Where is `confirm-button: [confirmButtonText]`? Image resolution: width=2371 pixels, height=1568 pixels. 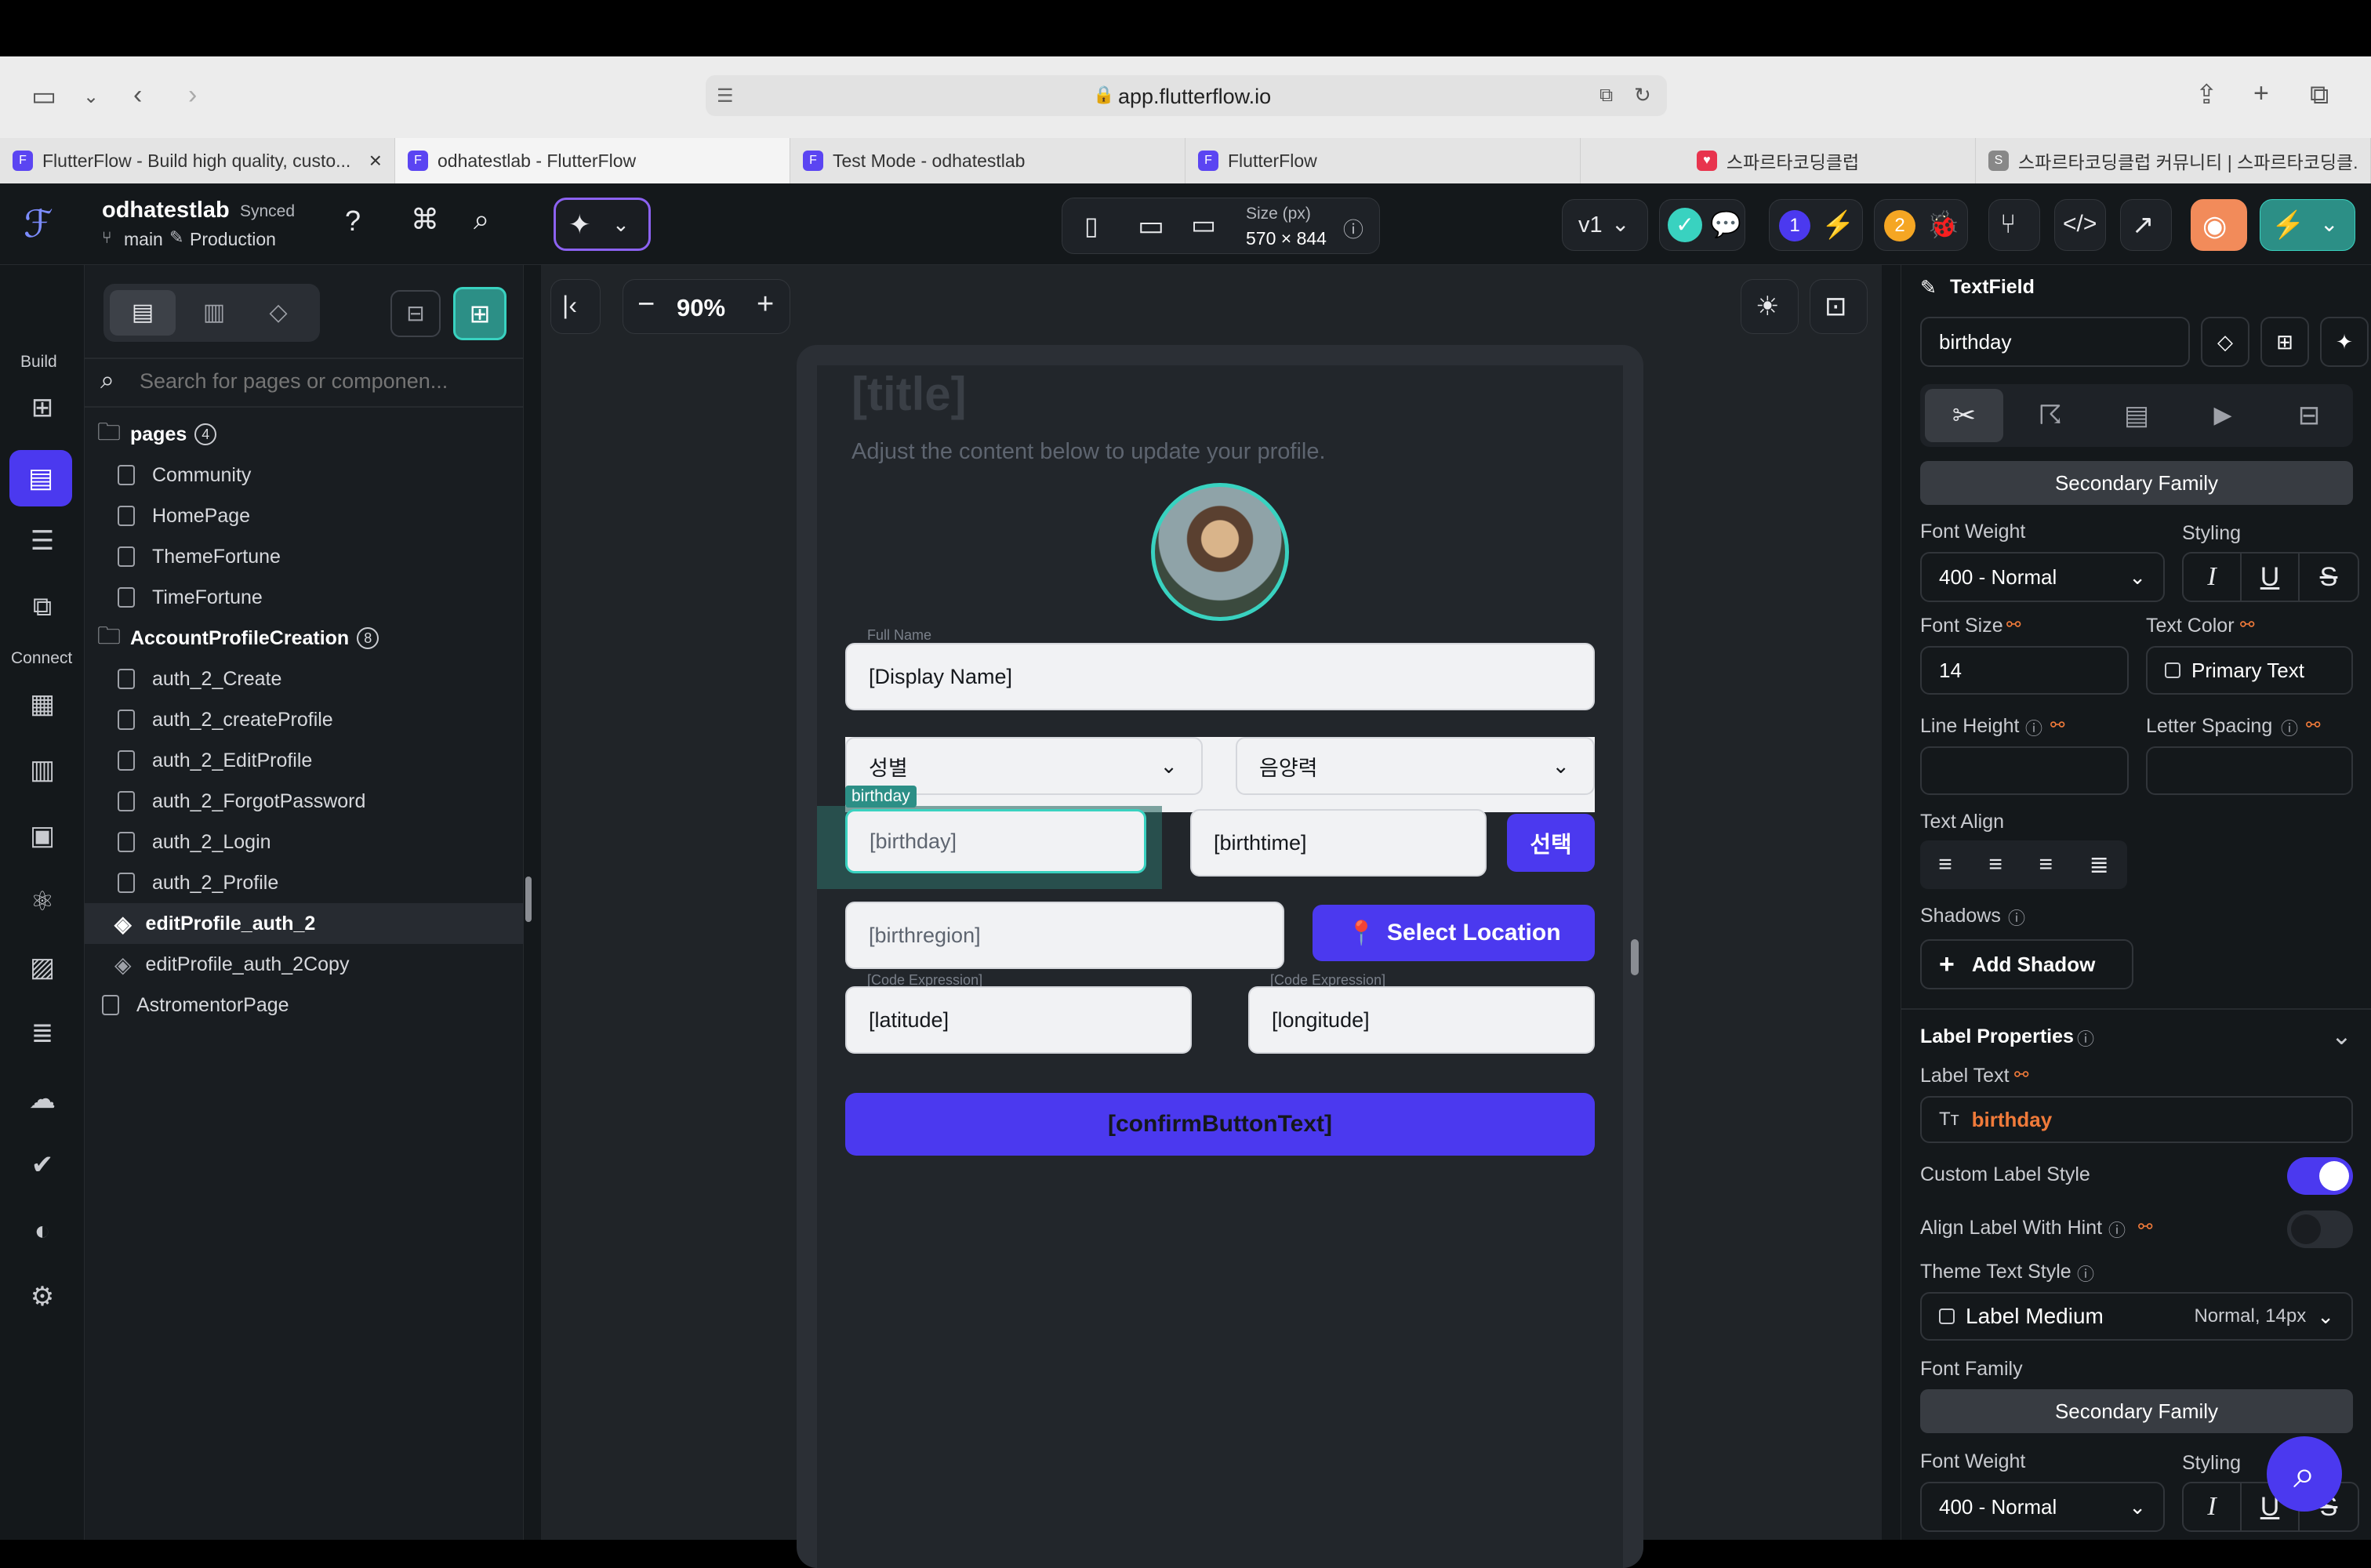
confirm-button: [confirmButtonText] is located at coordinates (1220, 1124).